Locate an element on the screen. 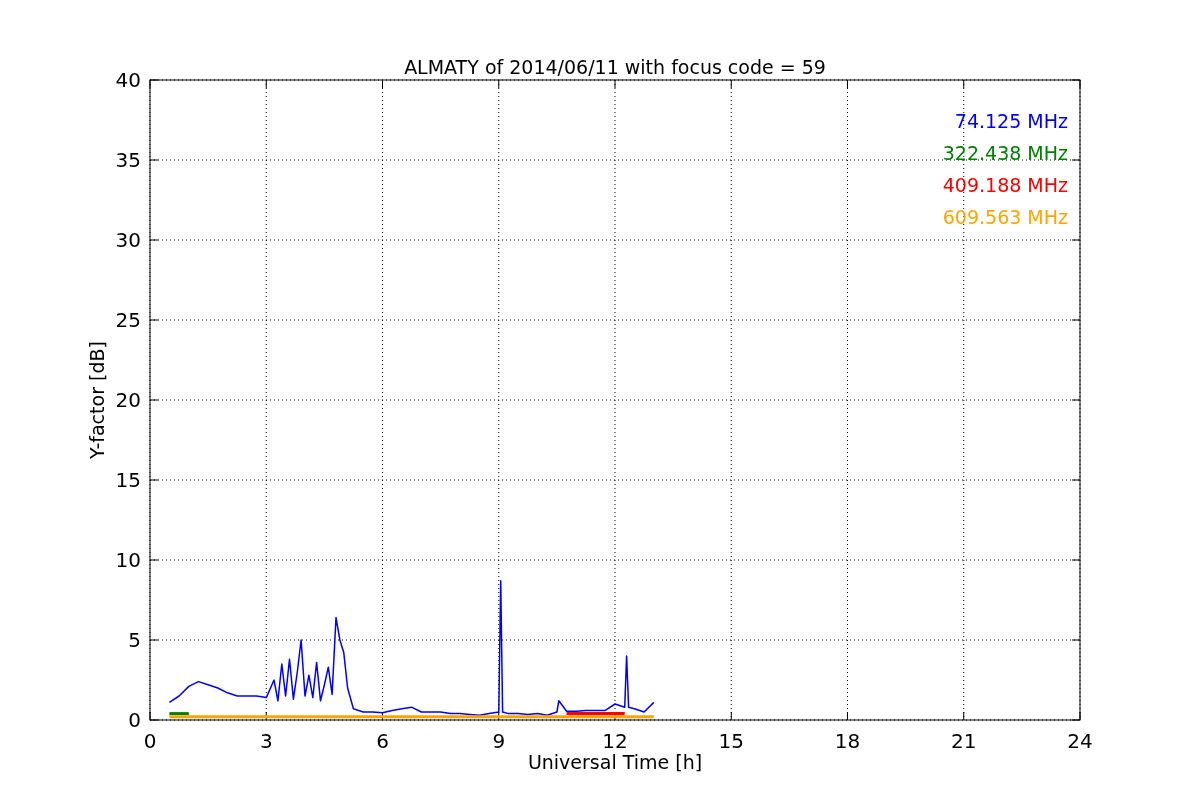 The image size is (1200, 800). tick-label: 21 is located at coordinates (964, 741).